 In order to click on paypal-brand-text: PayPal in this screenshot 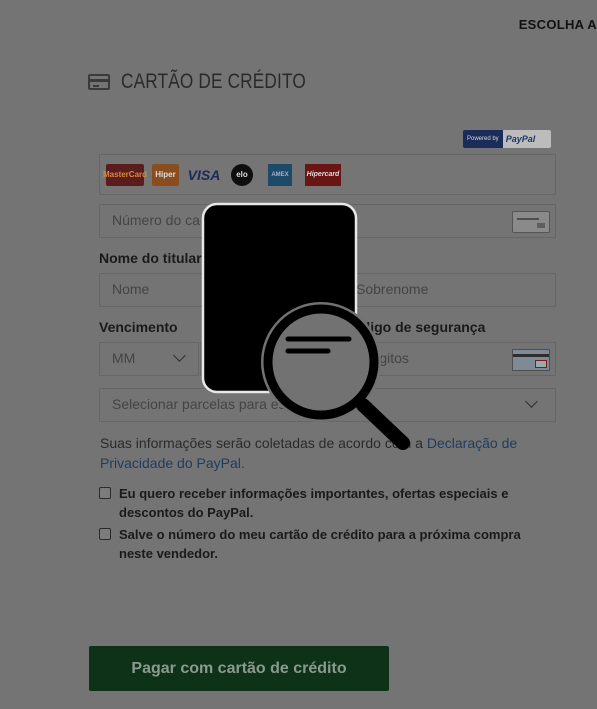, I will do `click(526, 139)`.